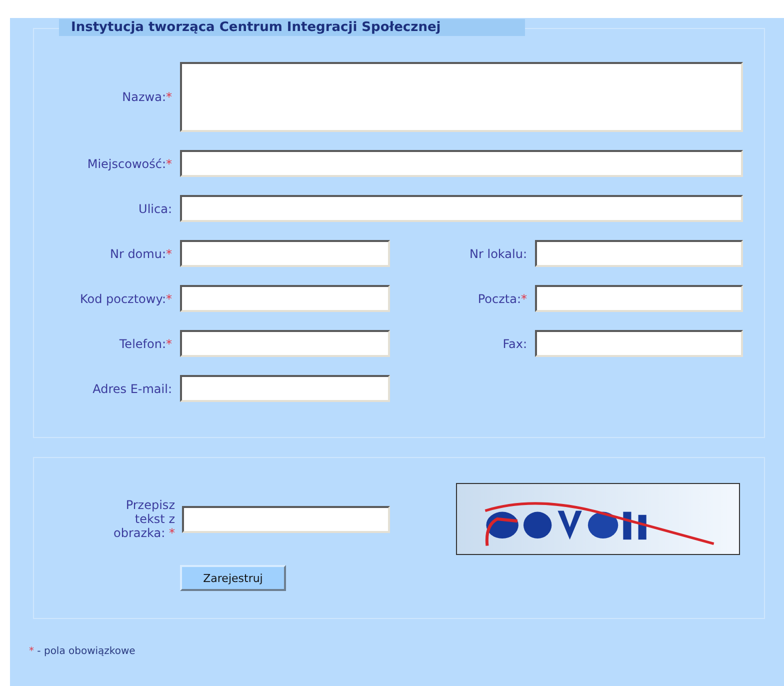  What do you see at coordinates (143, 519) in the screenshot?
I see `field-label: Przepisz tekst z obrazka: *` at bounding box center [143, 519].